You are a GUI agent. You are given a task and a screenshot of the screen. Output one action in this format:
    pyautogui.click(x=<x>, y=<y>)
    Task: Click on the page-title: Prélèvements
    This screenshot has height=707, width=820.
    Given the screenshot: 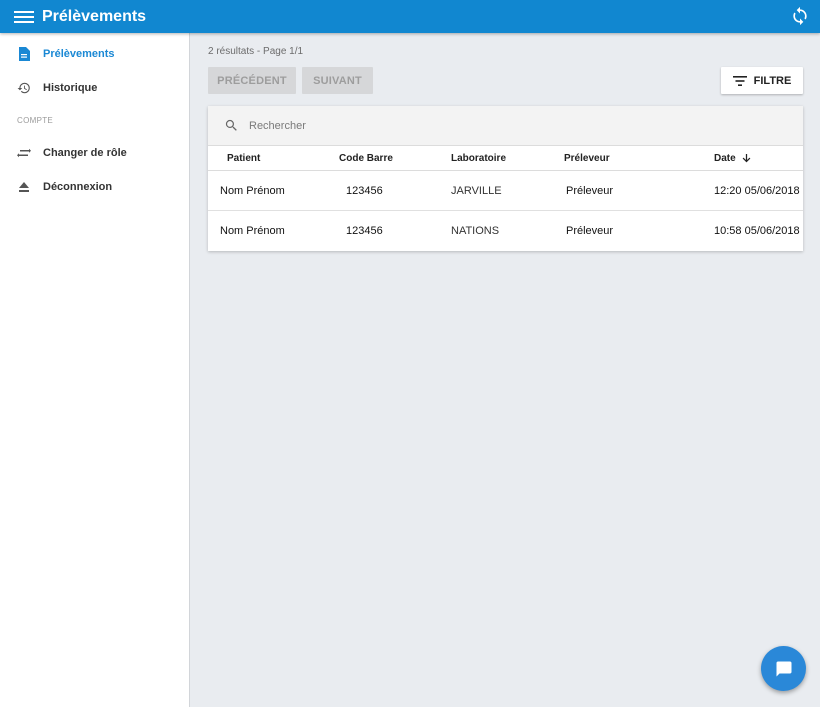 What is the action you would take?
    pyautogui.click(x=94, y=16)
    